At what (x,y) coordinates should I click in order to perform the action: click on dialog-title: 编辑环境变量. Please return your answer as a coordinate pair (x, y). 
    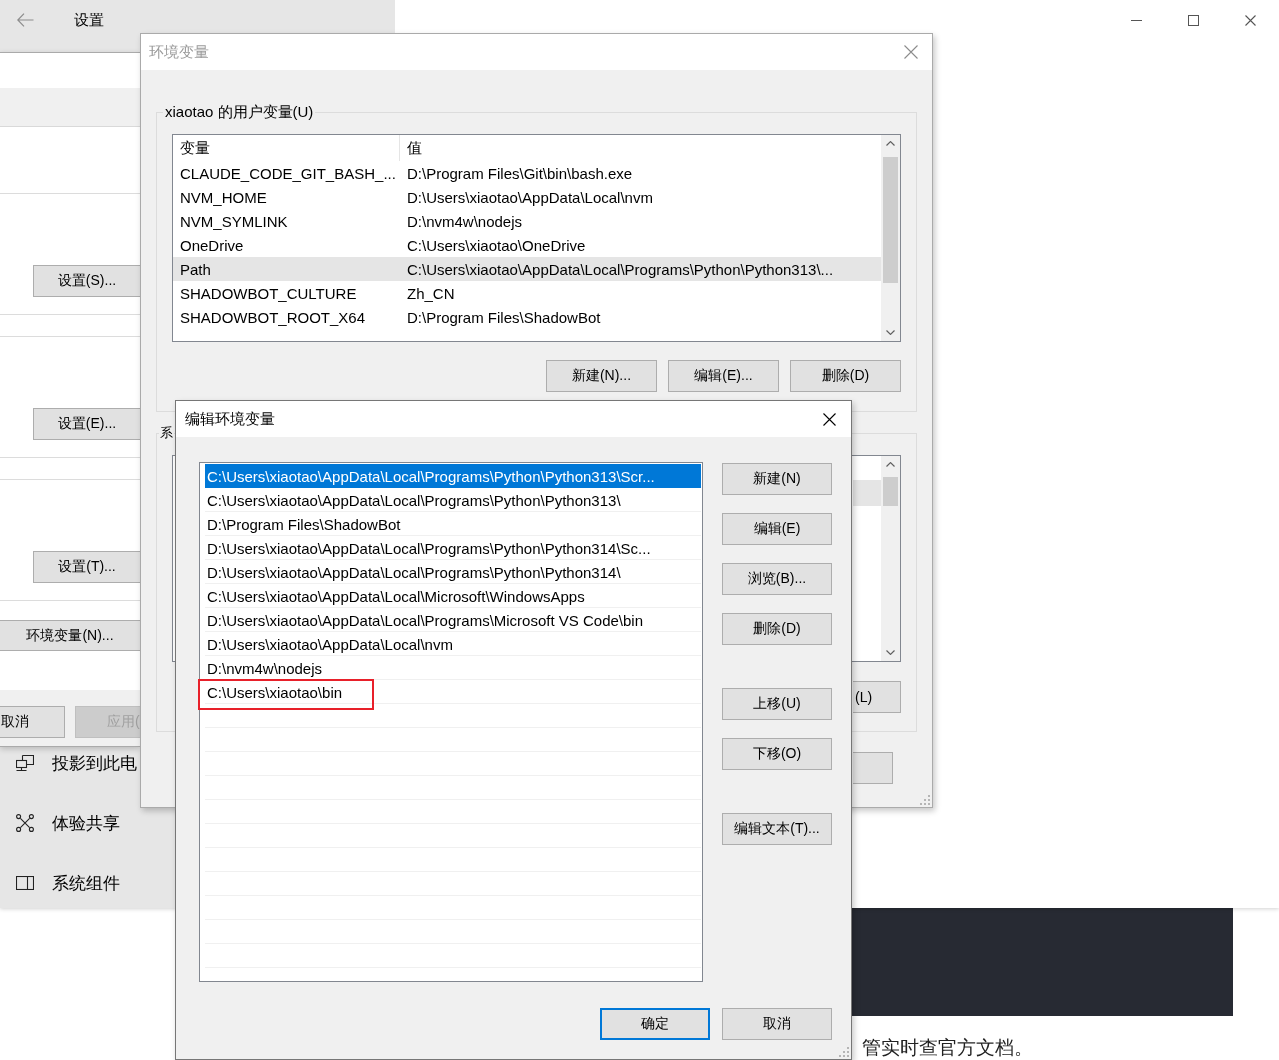
    Looking at the image, I should click on (230, 419).